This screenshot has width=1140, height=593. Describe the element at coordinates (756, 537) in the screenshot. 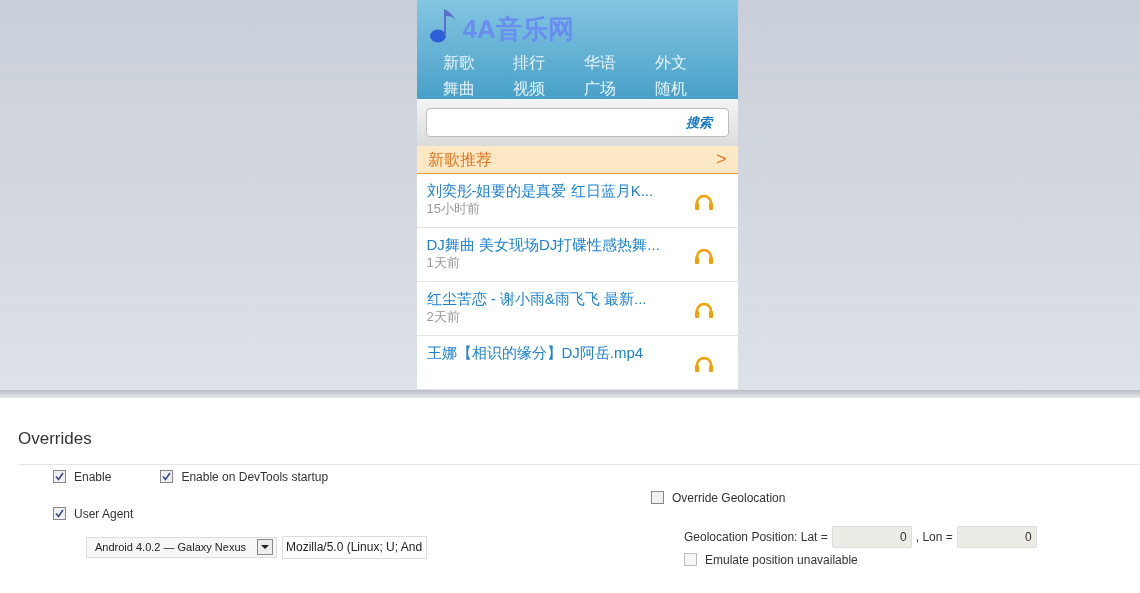

I see `geolocation-label: Geolocation Position: Lat =` at that location.